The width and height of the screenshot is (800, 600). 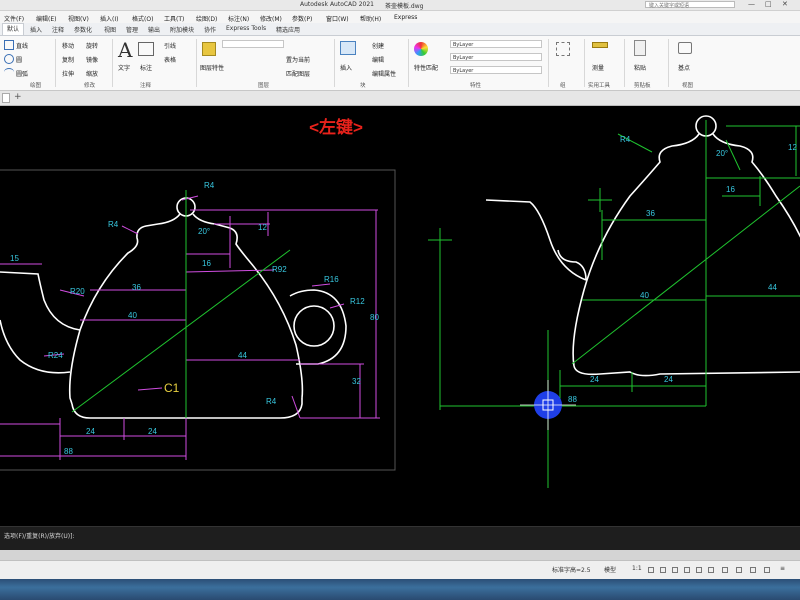 I want to click on otrack-toggle-icon, so click(x=711, y=570).